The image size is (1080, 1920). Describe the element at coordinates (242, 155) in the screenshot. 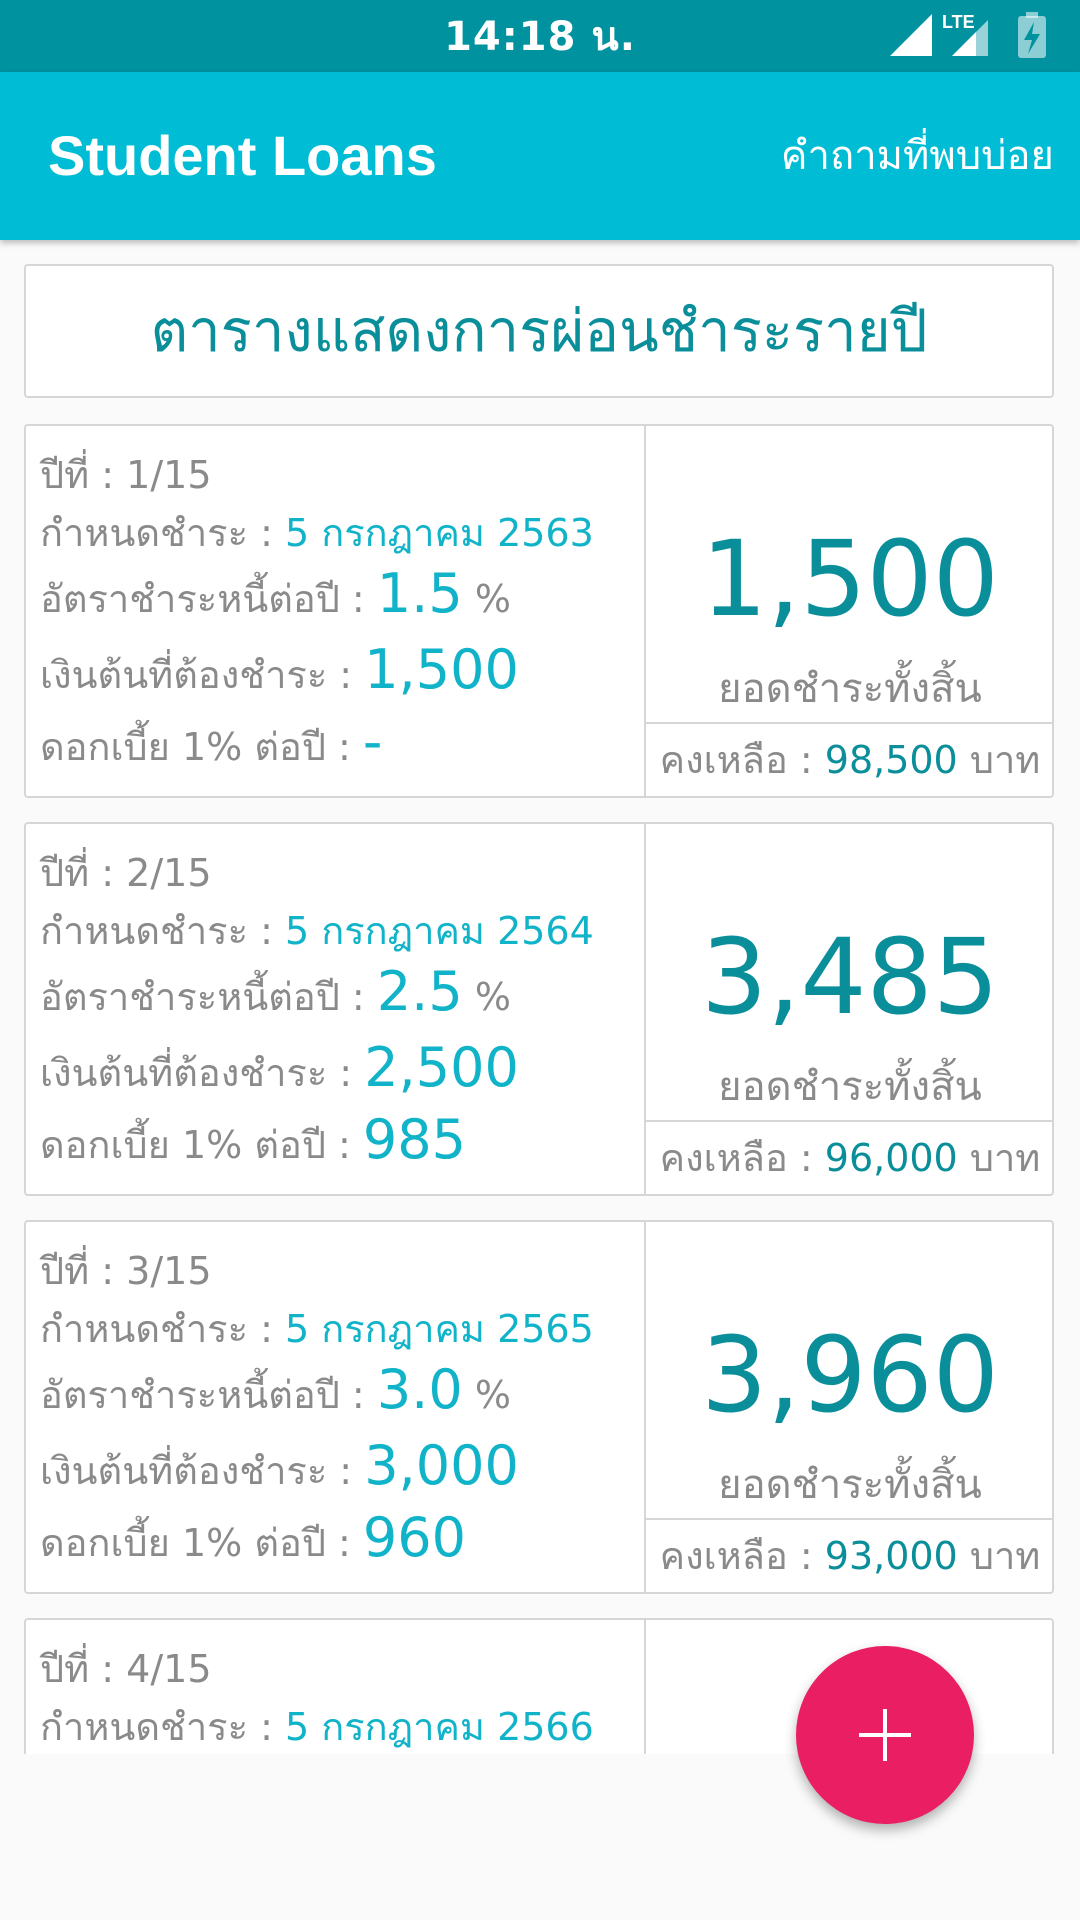

I see `app-title: Student Loans` at that location.